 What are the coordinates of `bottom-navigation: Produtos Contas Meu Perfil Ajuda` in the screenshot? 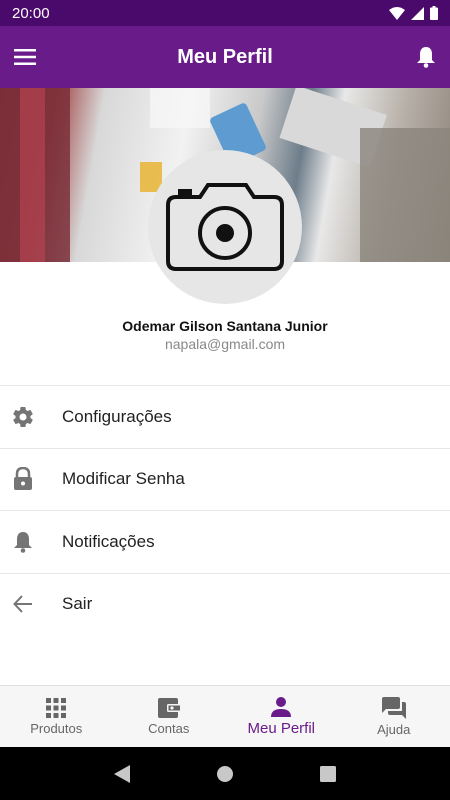 It's located at (225, 716).